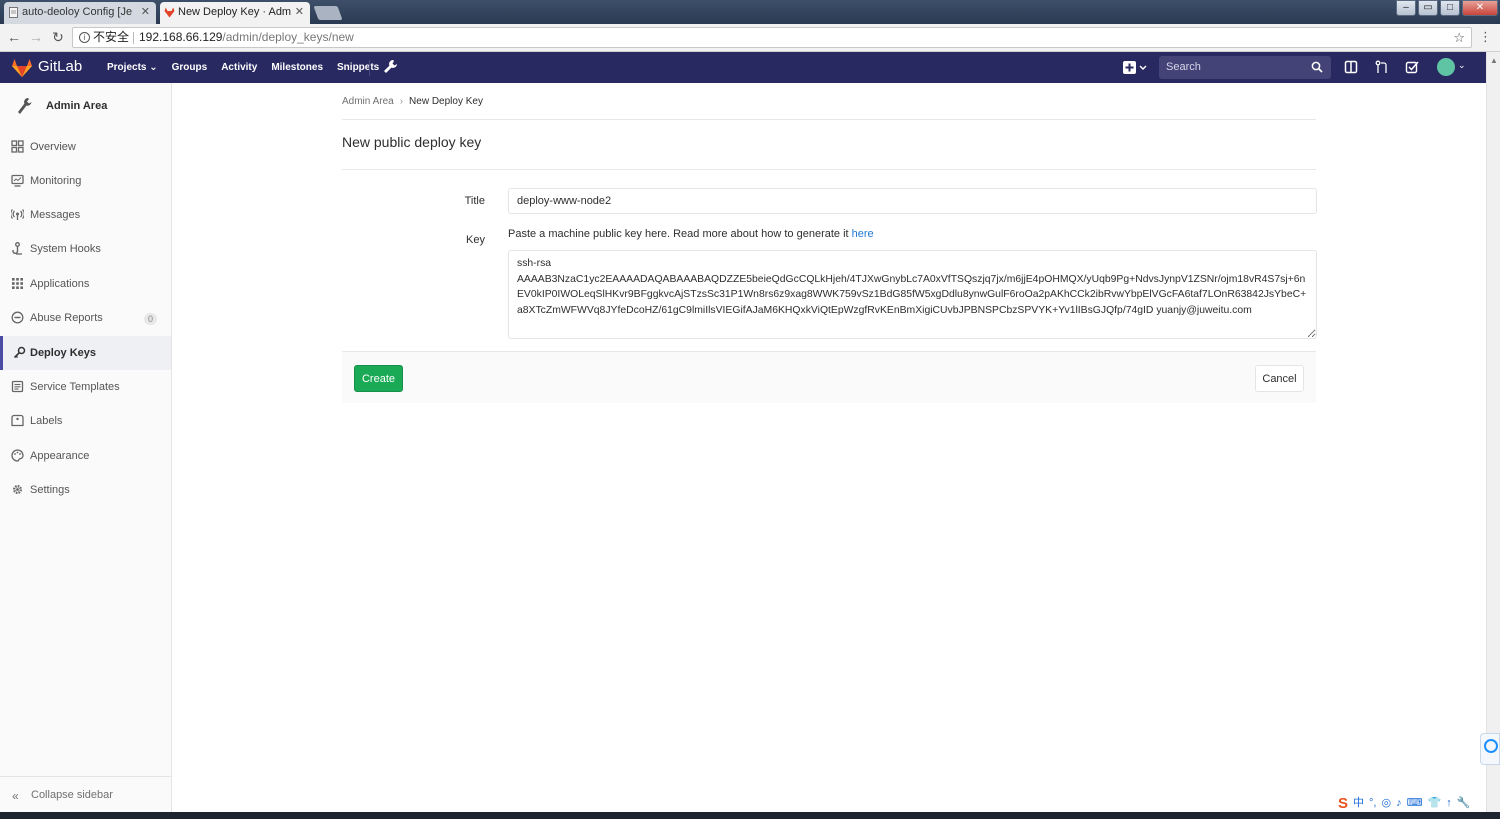 This screenshot has width=1500, height=819. Describe the element at coordinates (84, 37) in the screenshot. I see `info-icon: i` at that location.